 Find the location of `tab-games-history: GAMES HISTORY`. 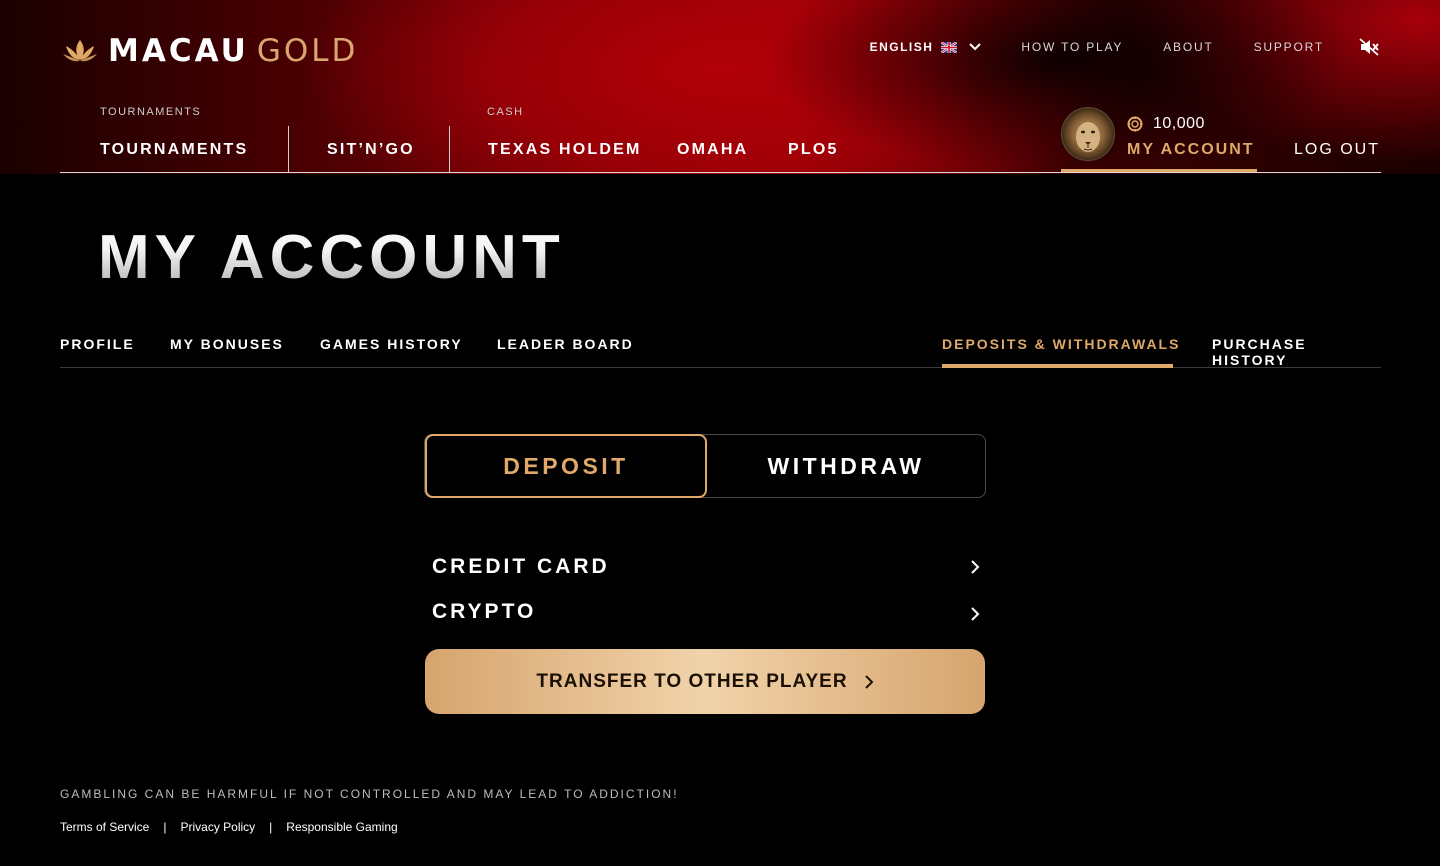

tab-games-history: GAMES HISTORY is located at coordinates (391, 344).